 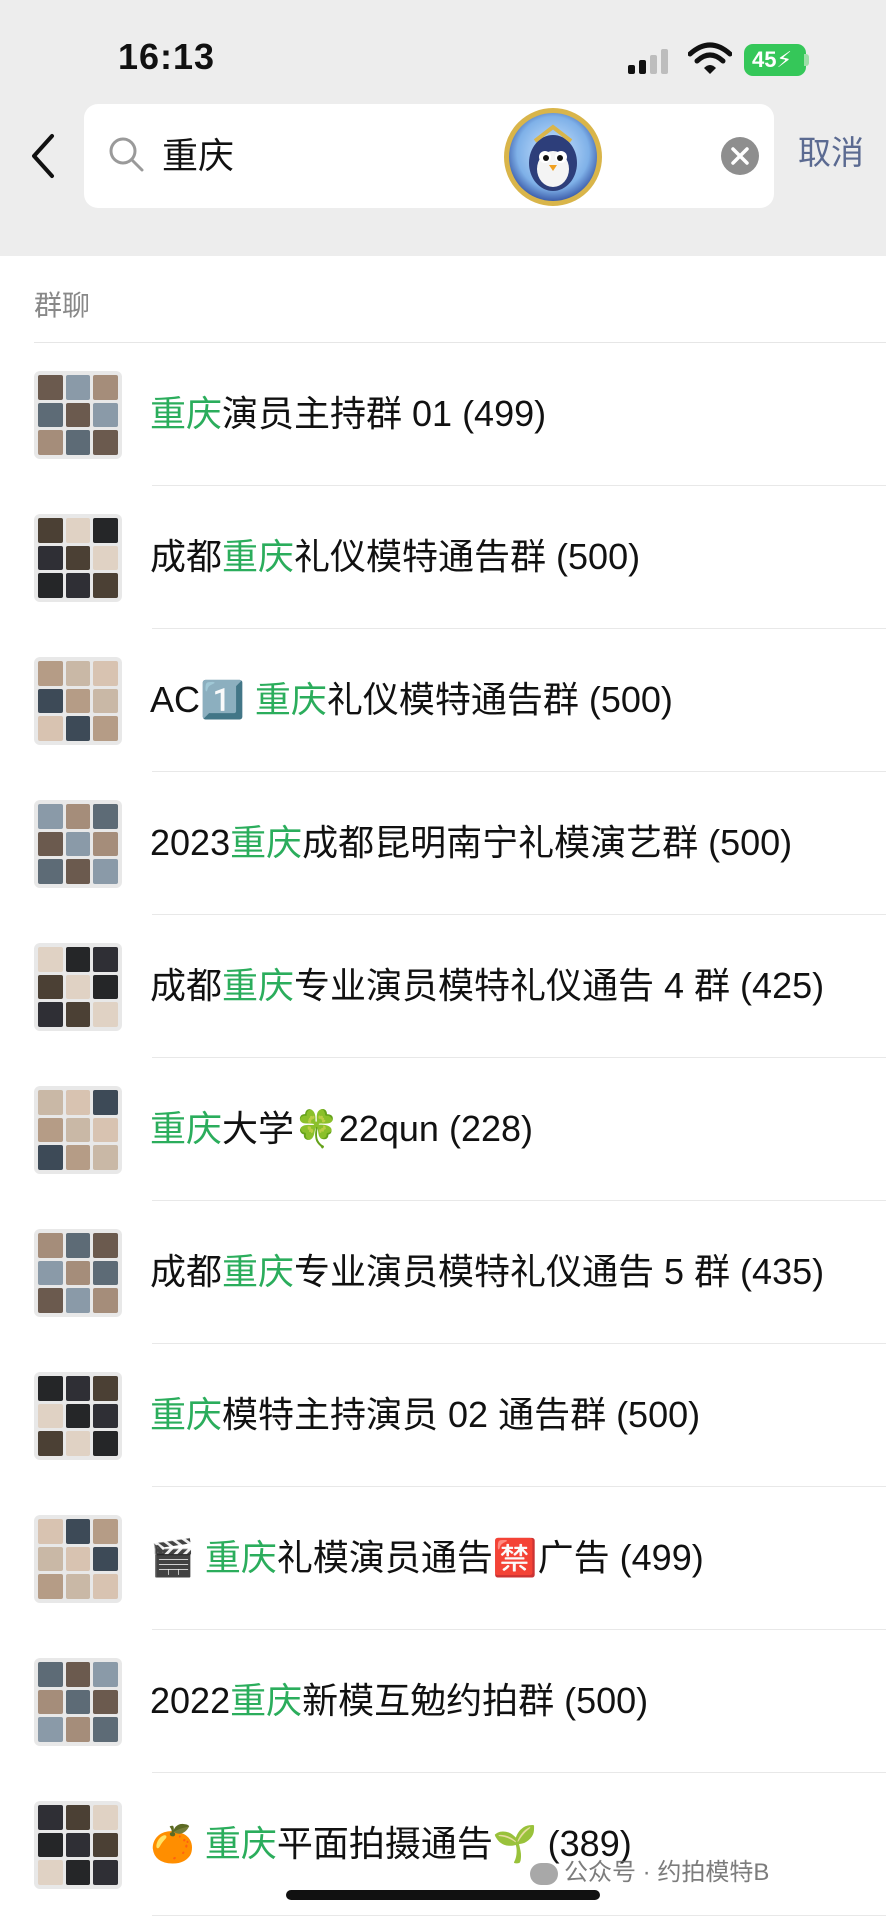 I want to click on group-chat-row: AC1️⃣ 重庆礼仪模特通告群 (500), so click(x=443, y=700).